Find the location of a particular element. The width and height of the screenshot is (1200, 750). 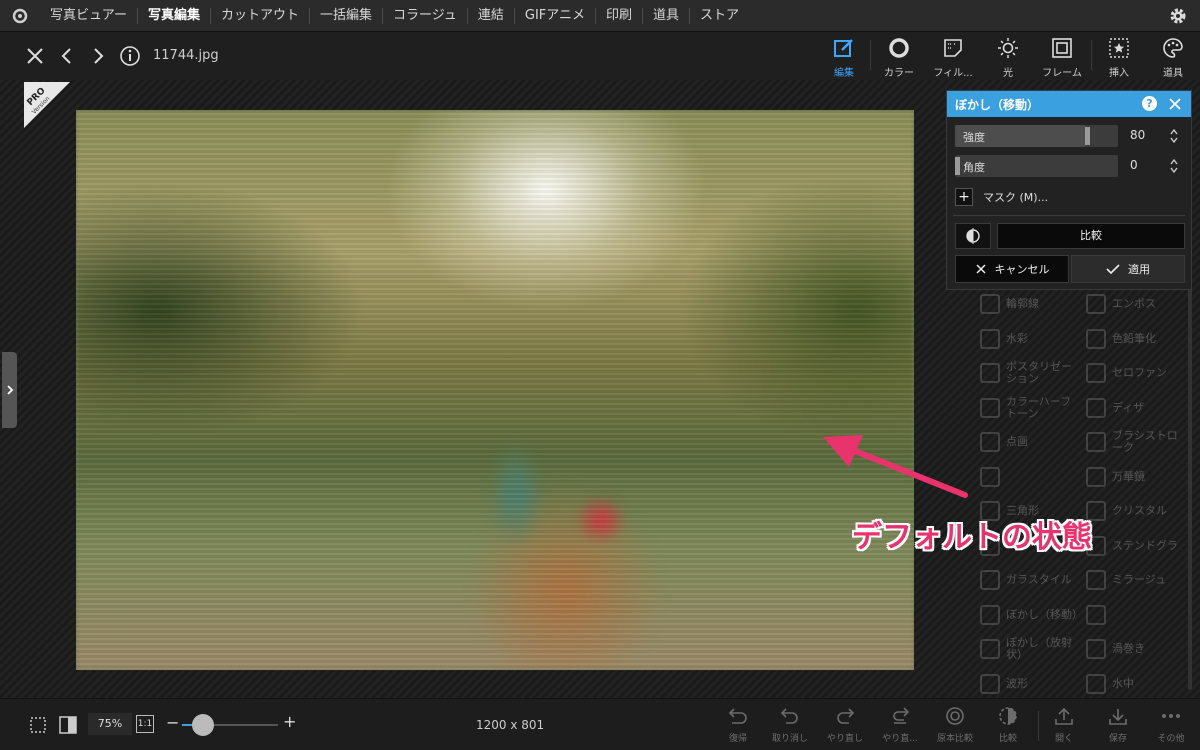

effect-item: 波形 is located at coordinates (1026, 684).